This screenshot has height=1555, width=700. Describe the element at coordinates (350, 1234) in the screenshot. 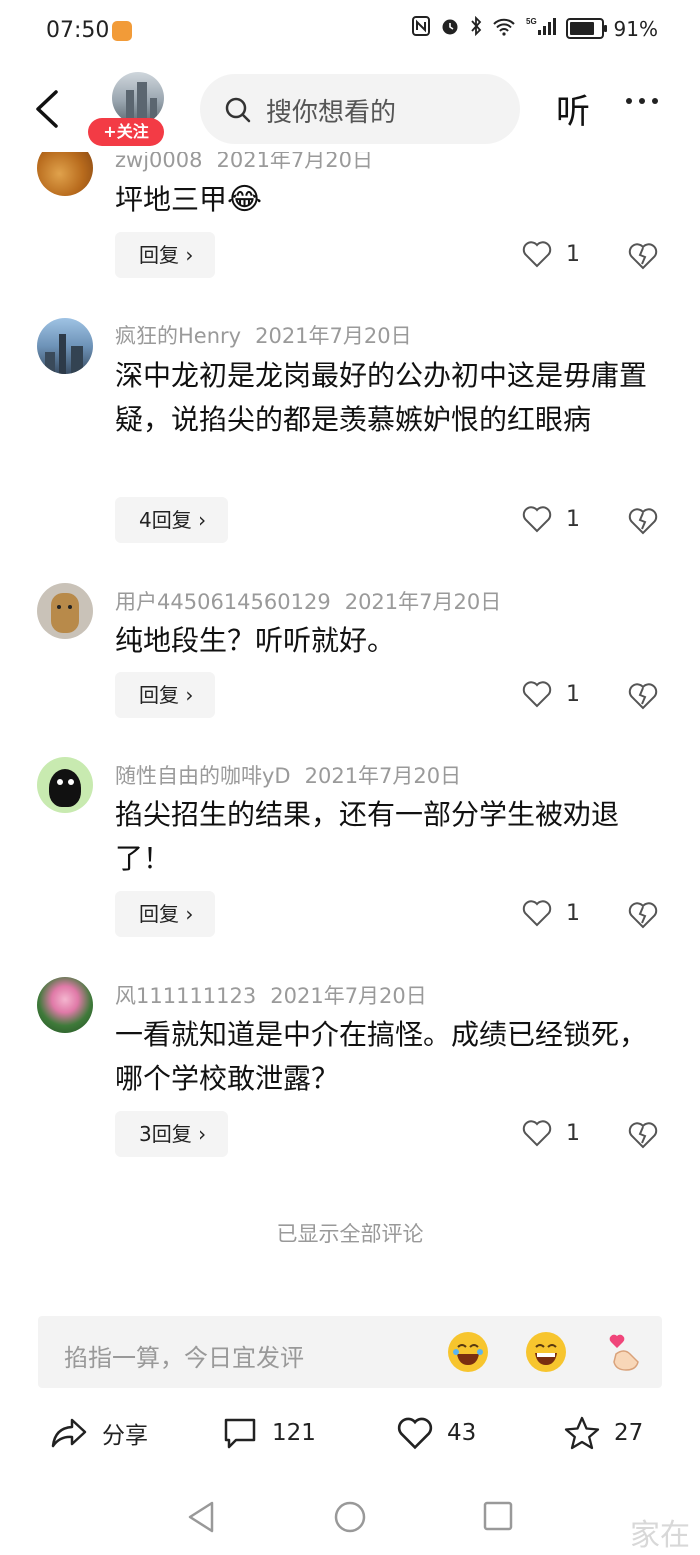

I see `all-comments-shown-note: 已显示全部评论` at that location.